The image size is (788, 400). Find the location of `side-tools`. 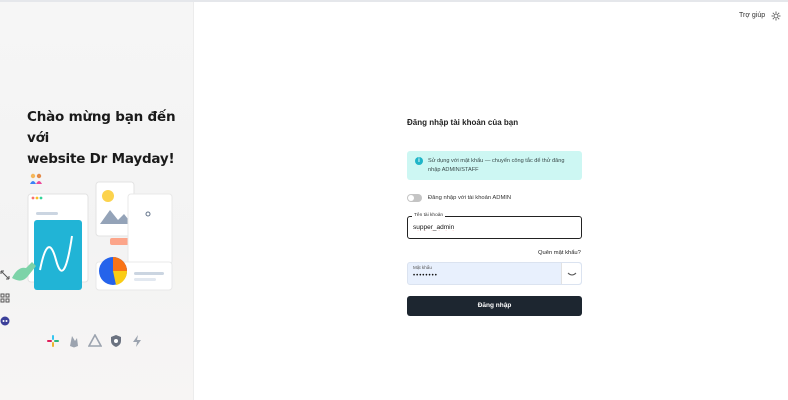

side-tools is located at coordinates (6, 304).